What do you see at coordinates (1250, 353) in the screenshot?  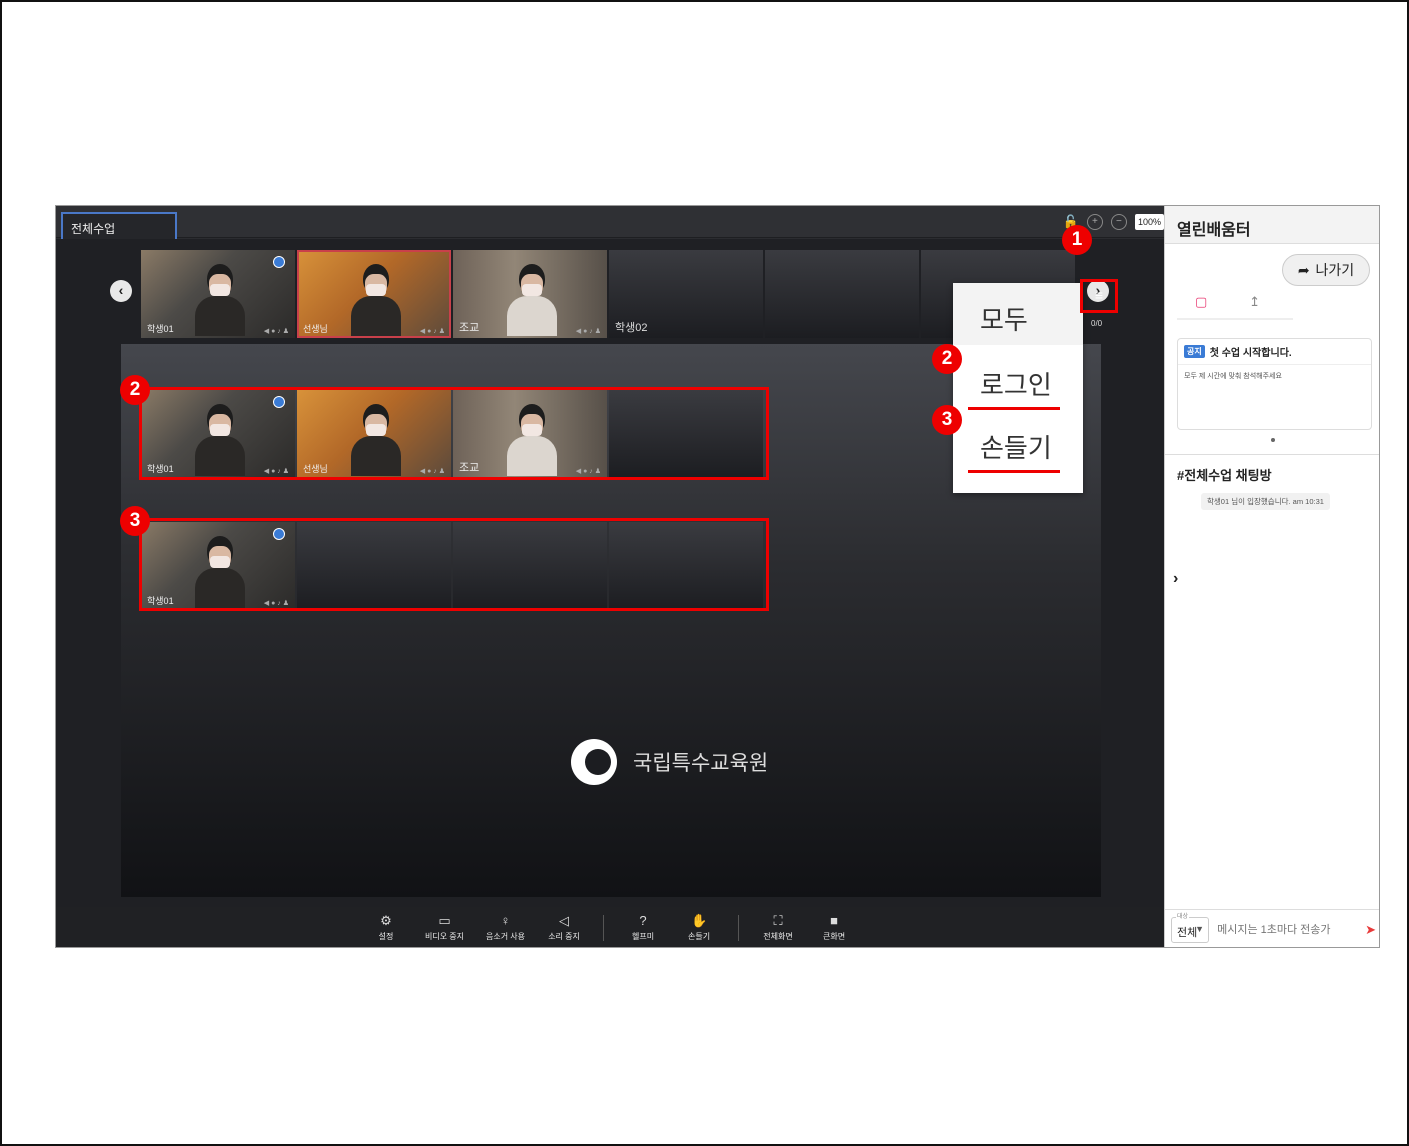 I see `notice-title: 첫 수업 시작합니다.` at bounding box center [1250, 353].